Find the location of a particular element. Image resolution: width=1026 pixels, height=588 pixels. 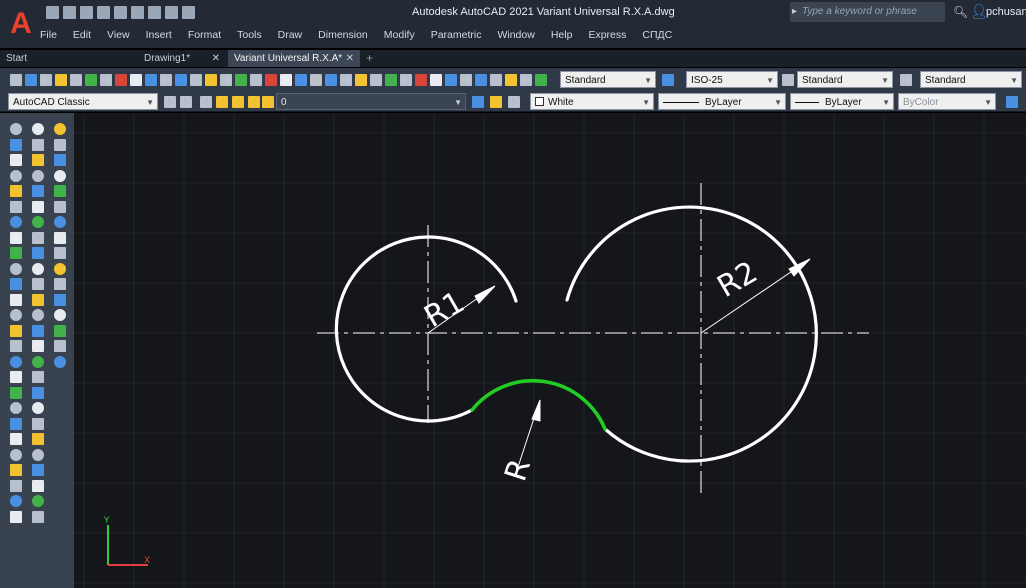

lineweight-select: ByLayer ▼ is located at coordinates (842, 101).